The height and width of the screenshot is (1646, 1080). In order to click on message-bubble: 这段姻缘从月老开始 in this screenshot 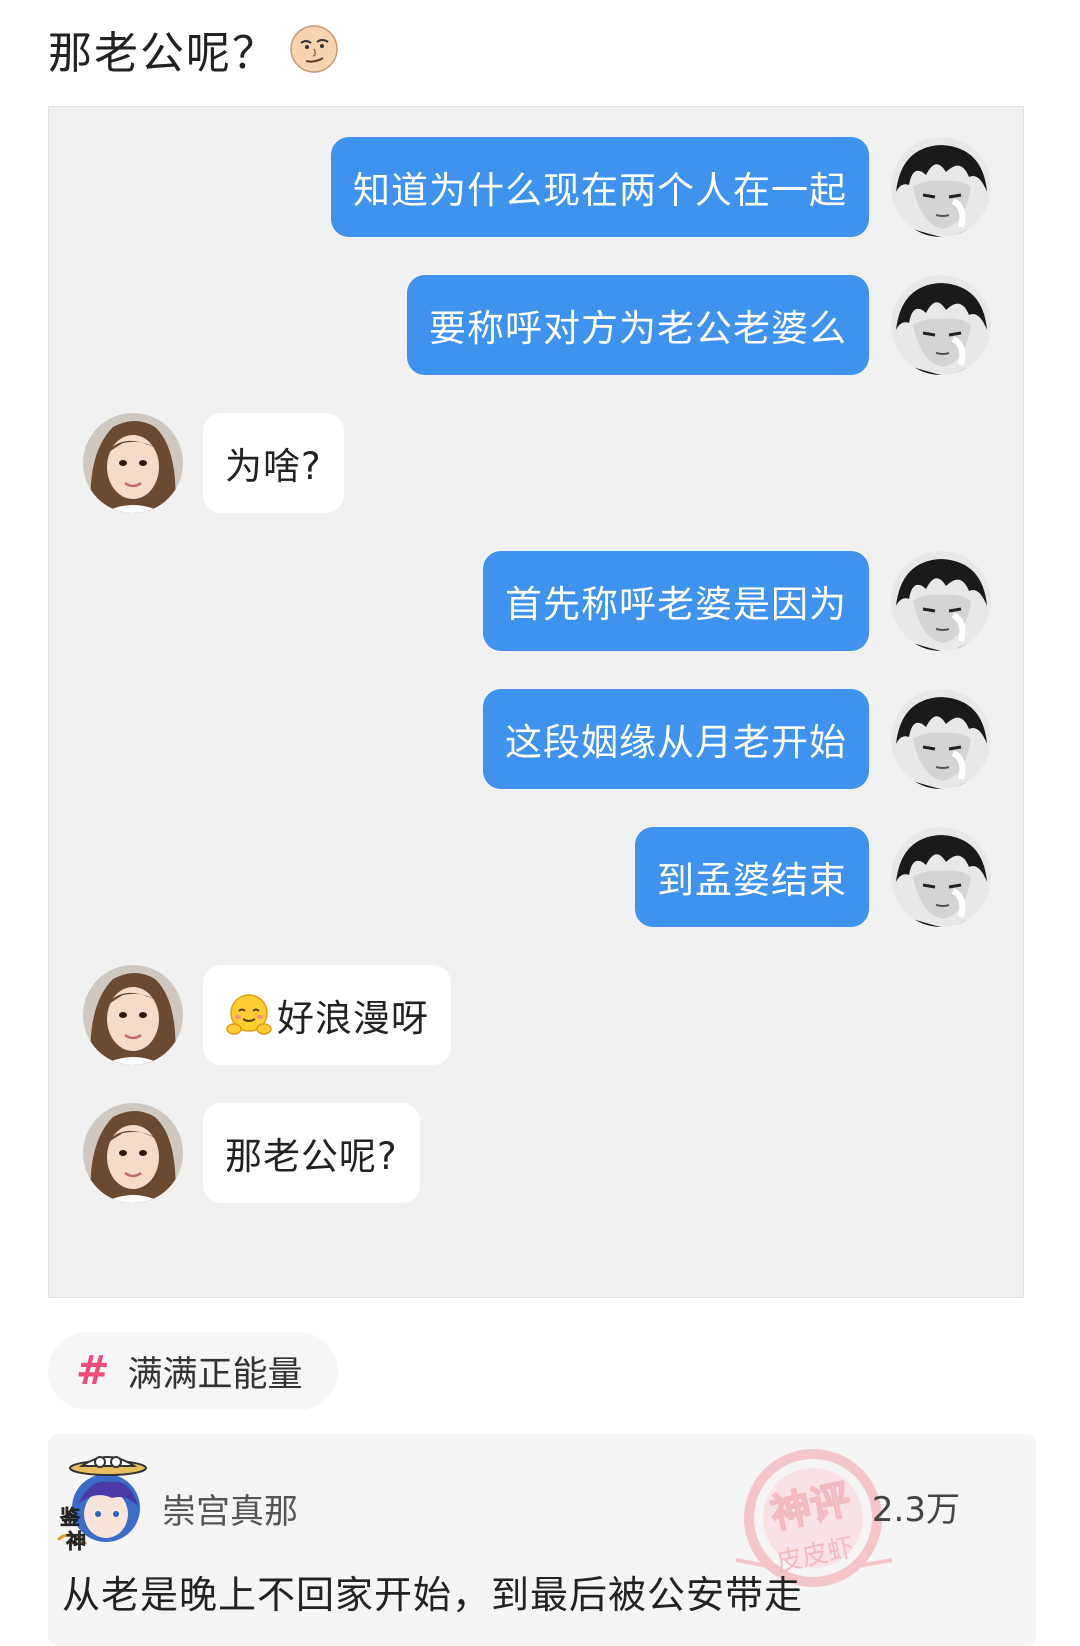, I will do `click(676, 739)`.